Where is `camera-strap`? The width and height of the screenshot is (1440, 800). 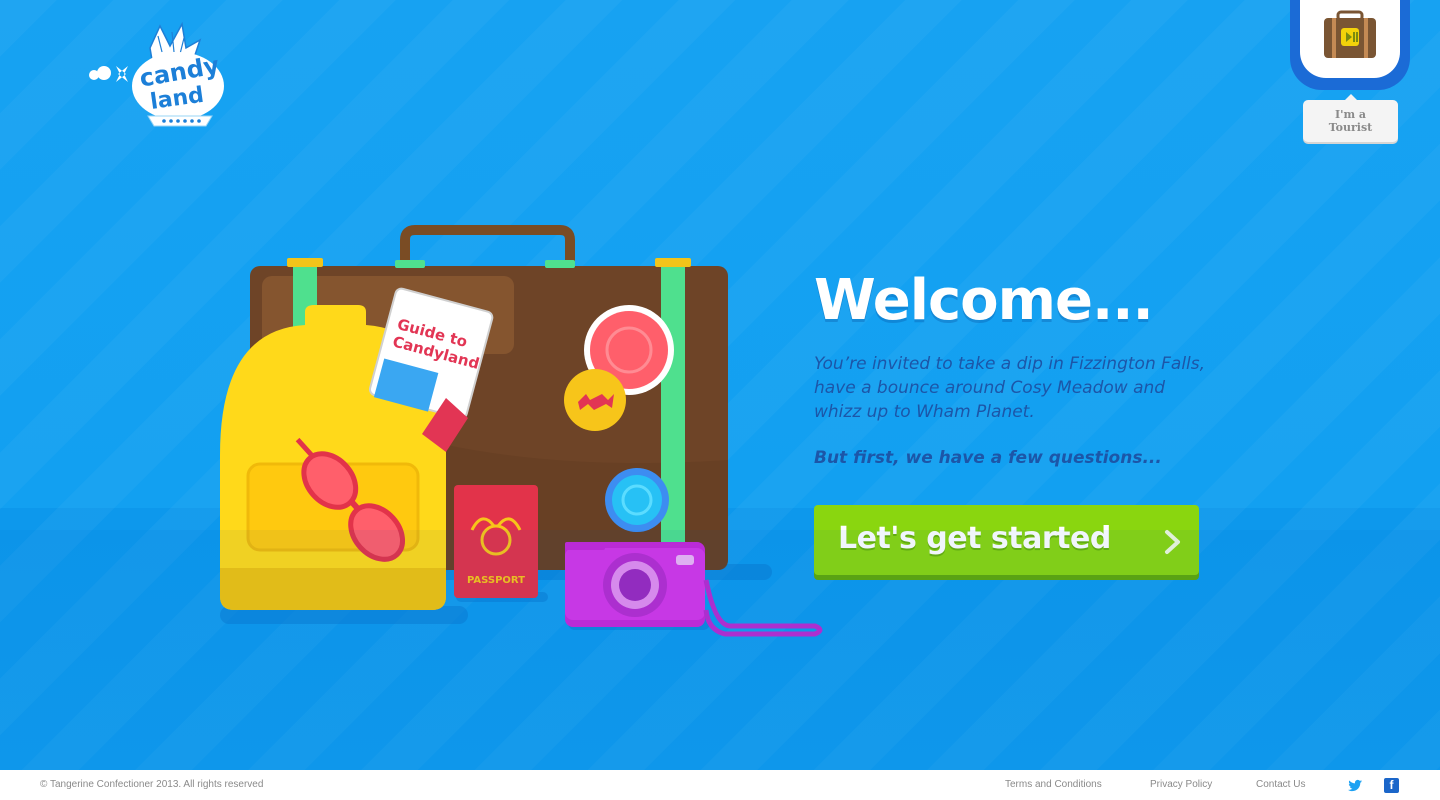 camera-strap is located at coordinates (763, 608).